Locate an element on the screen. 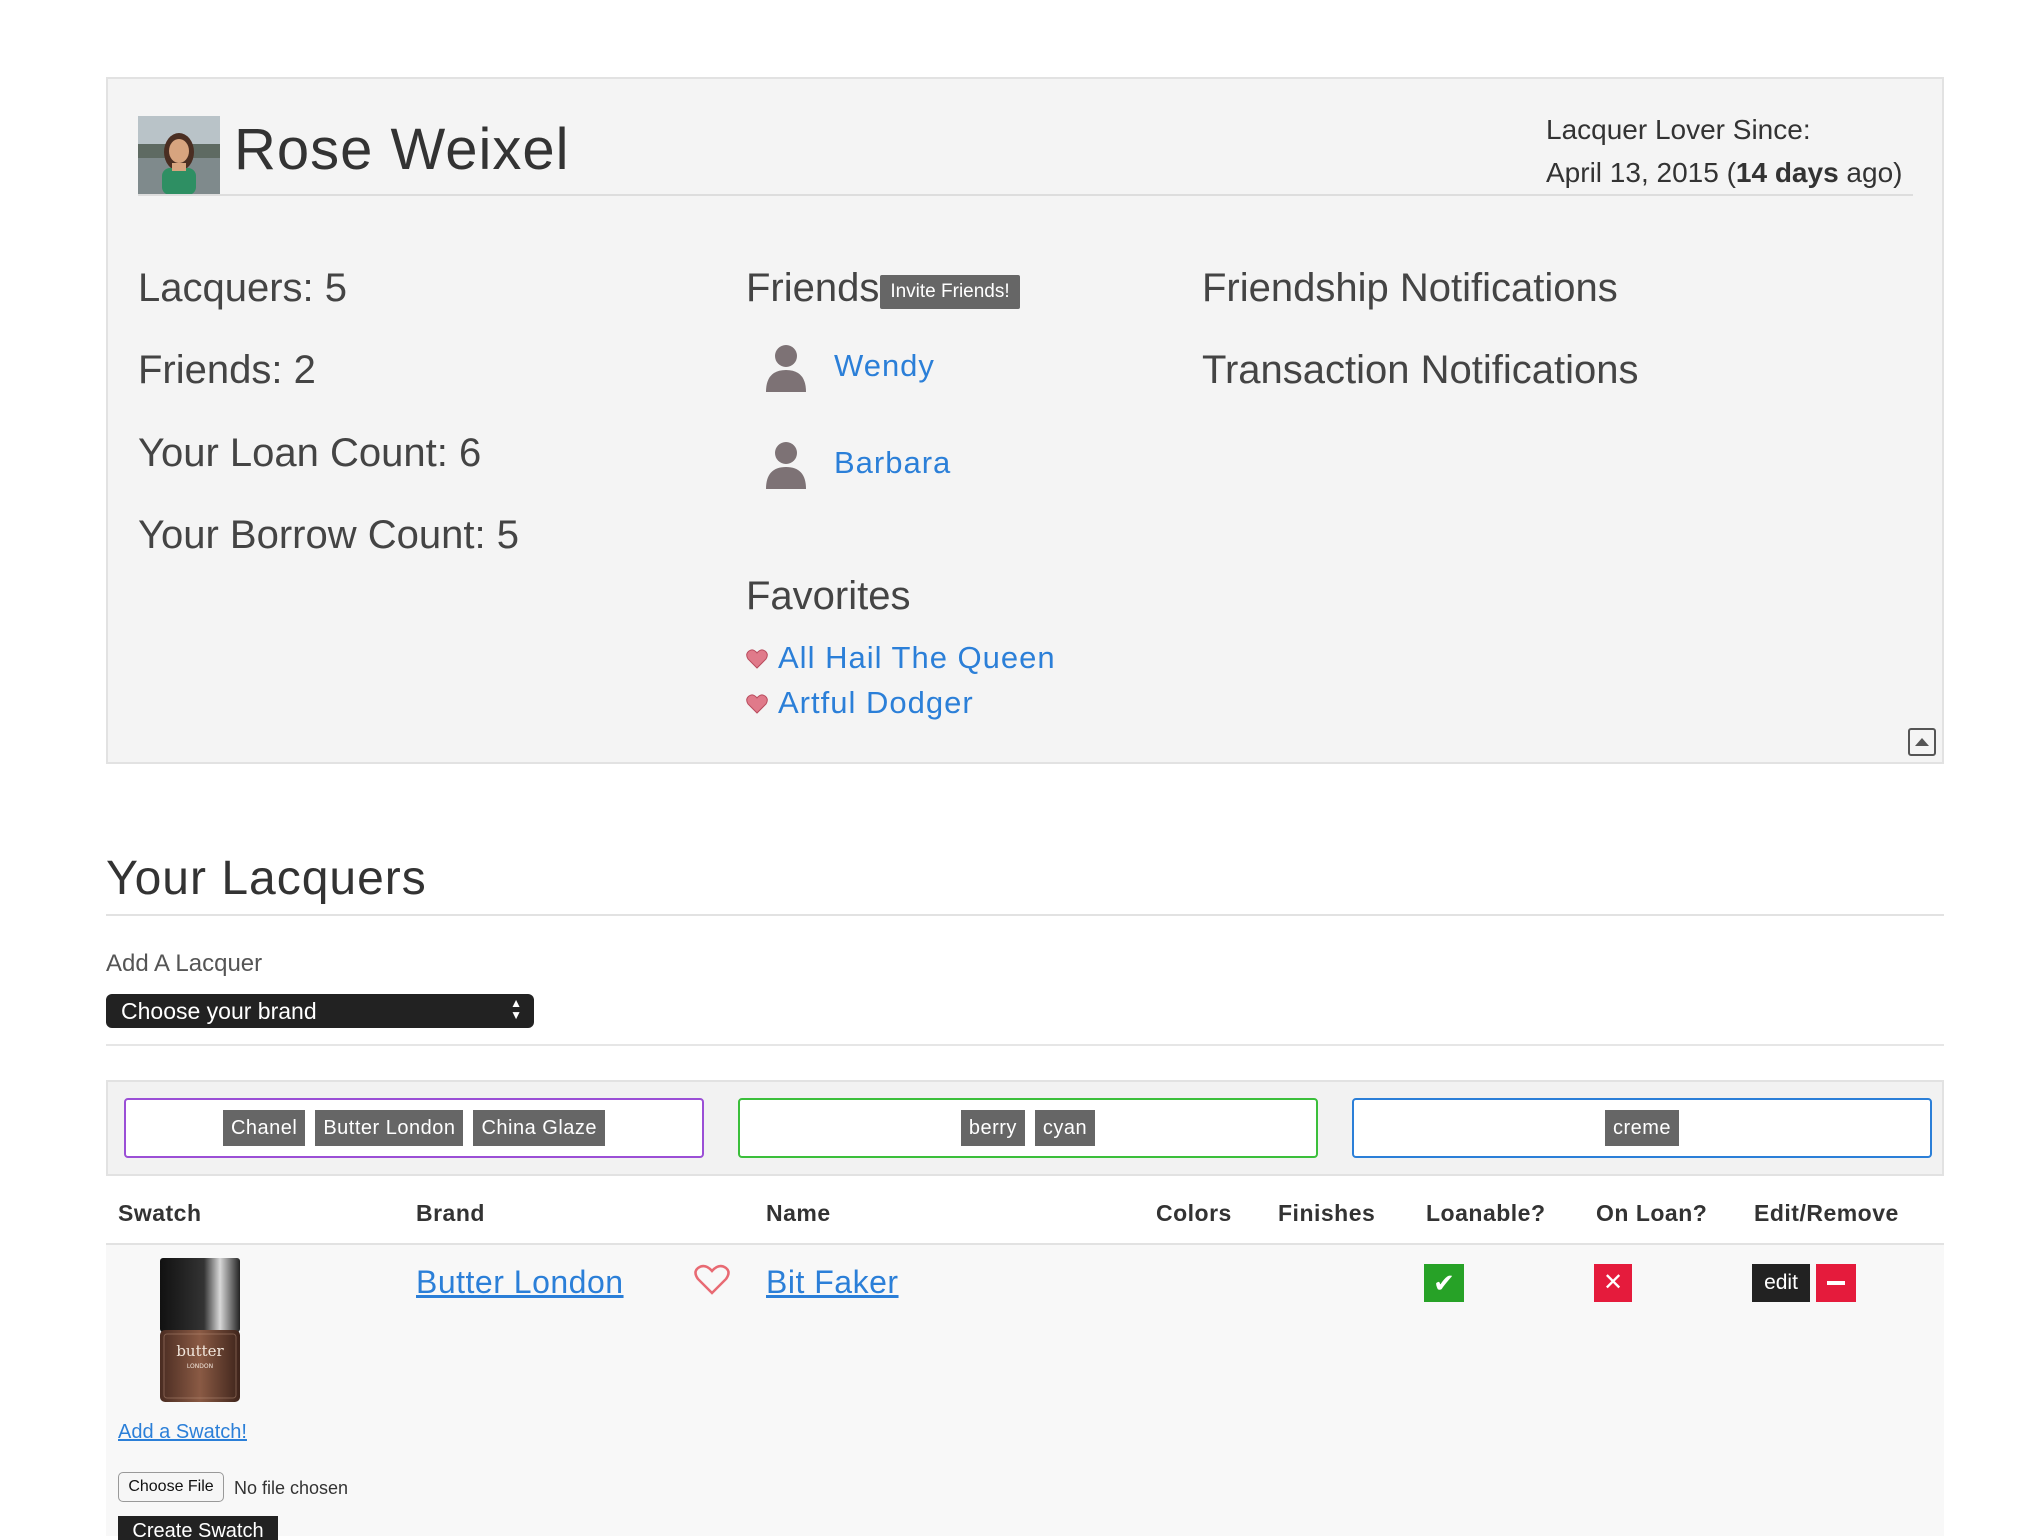  choose-file-button: Choose File is located at coordinates (171, 1487).